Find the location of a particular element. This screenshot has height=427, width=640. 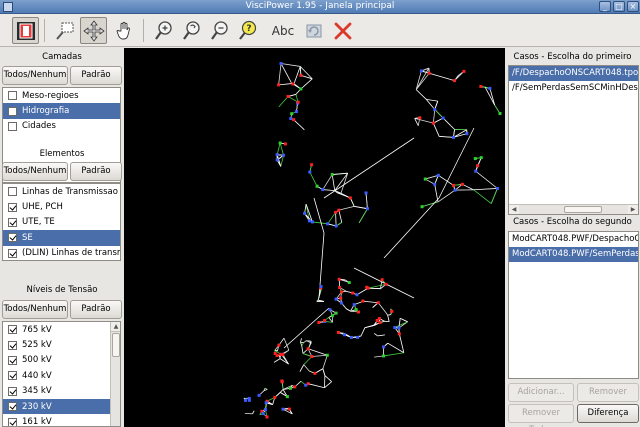

title-bar: VisciPower 1.95 - Janela principal _ □ × is located at coordinates (320, 7).